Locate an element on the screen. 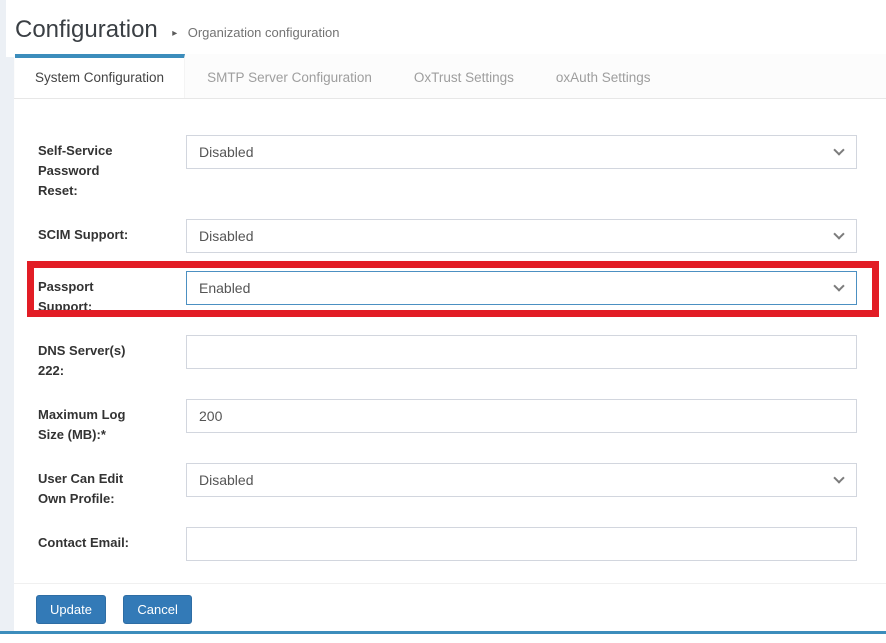 The image size is (886, 643). breadcrumb-arrow-icon: ▸ is located at coordinates (175, 33).